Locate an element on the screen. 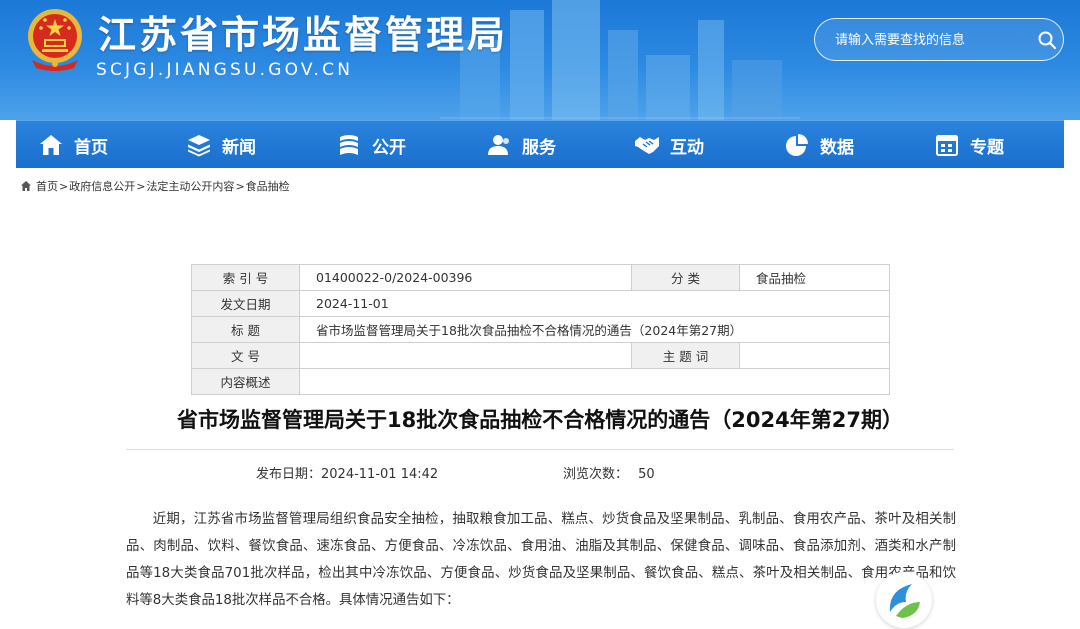 The width and height of the screenshot is (1080, 629). nav-label-data: 数据 is located at coordinates (837, 147).